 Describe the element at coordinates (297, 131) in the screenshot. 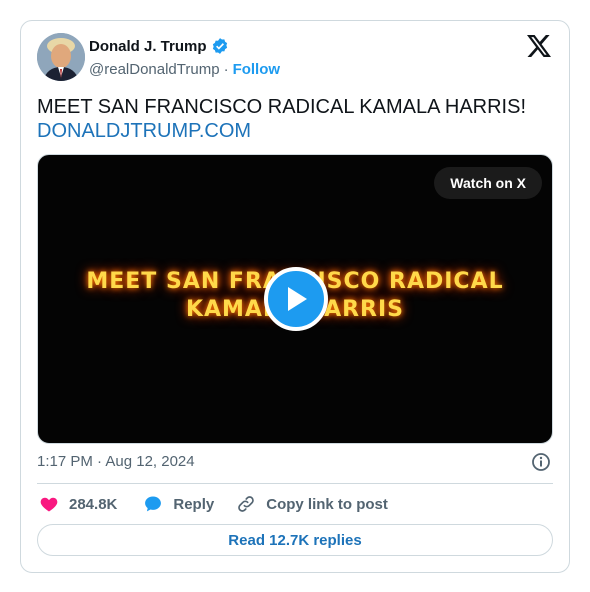

I see `tweet-link: DONALDJTRUMP.COM` at that location.